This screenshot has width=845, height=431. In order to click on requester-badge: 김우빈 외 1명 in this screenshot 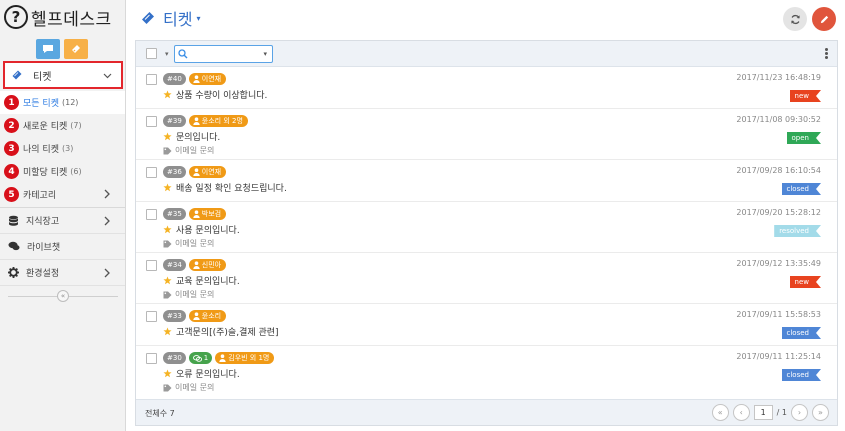, I will do `click(245, 358)`.